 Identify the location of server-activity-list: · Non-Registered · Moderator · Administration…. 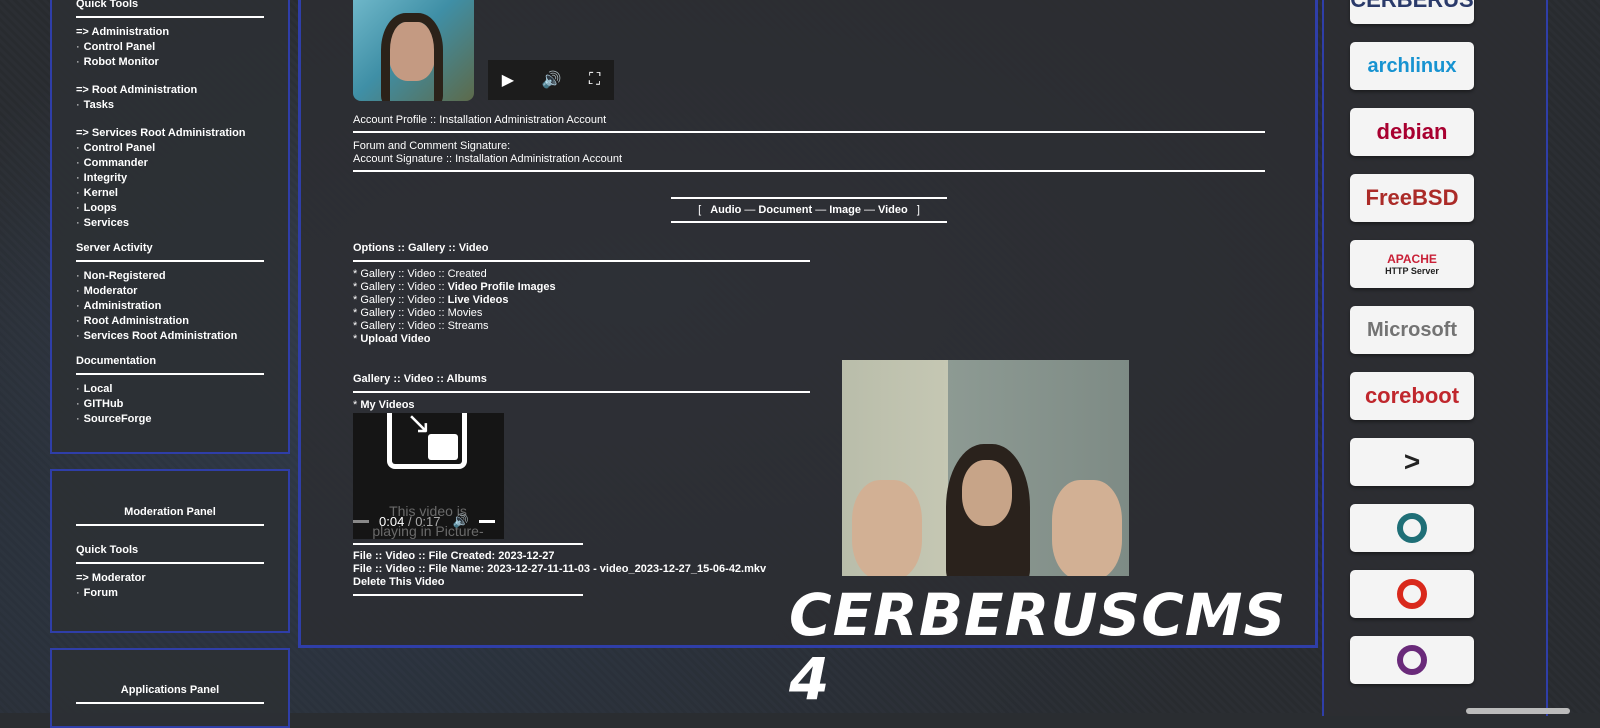
(170, 306).